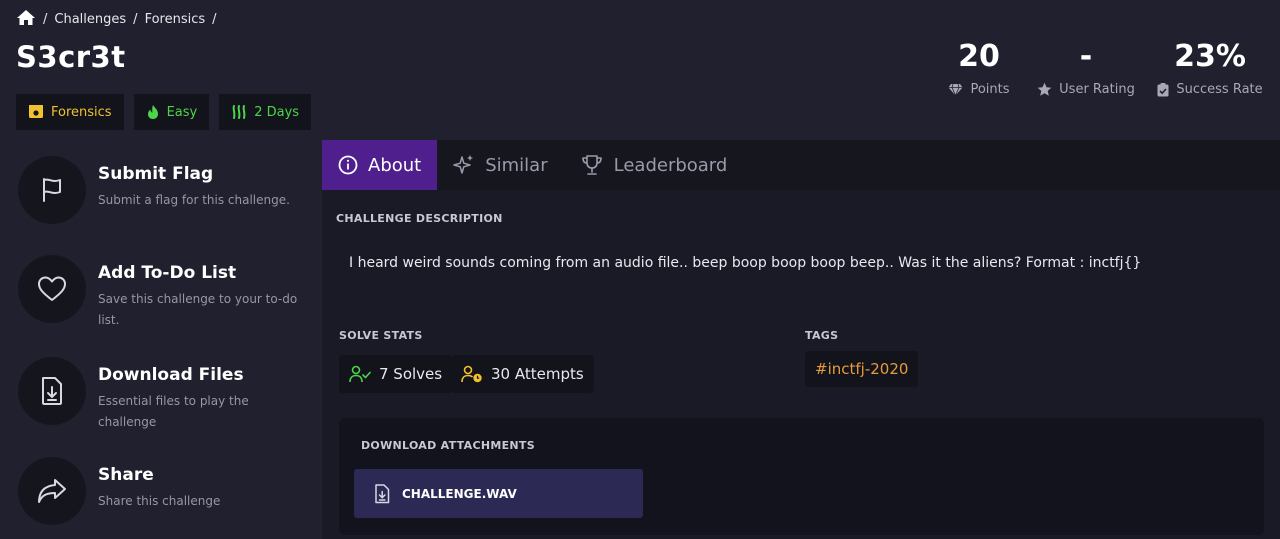  What do you see at coordinates (1219, 89) in the screenshot?
I see `success-rate-label: Success Rate` at bounding box center [1219, 89].